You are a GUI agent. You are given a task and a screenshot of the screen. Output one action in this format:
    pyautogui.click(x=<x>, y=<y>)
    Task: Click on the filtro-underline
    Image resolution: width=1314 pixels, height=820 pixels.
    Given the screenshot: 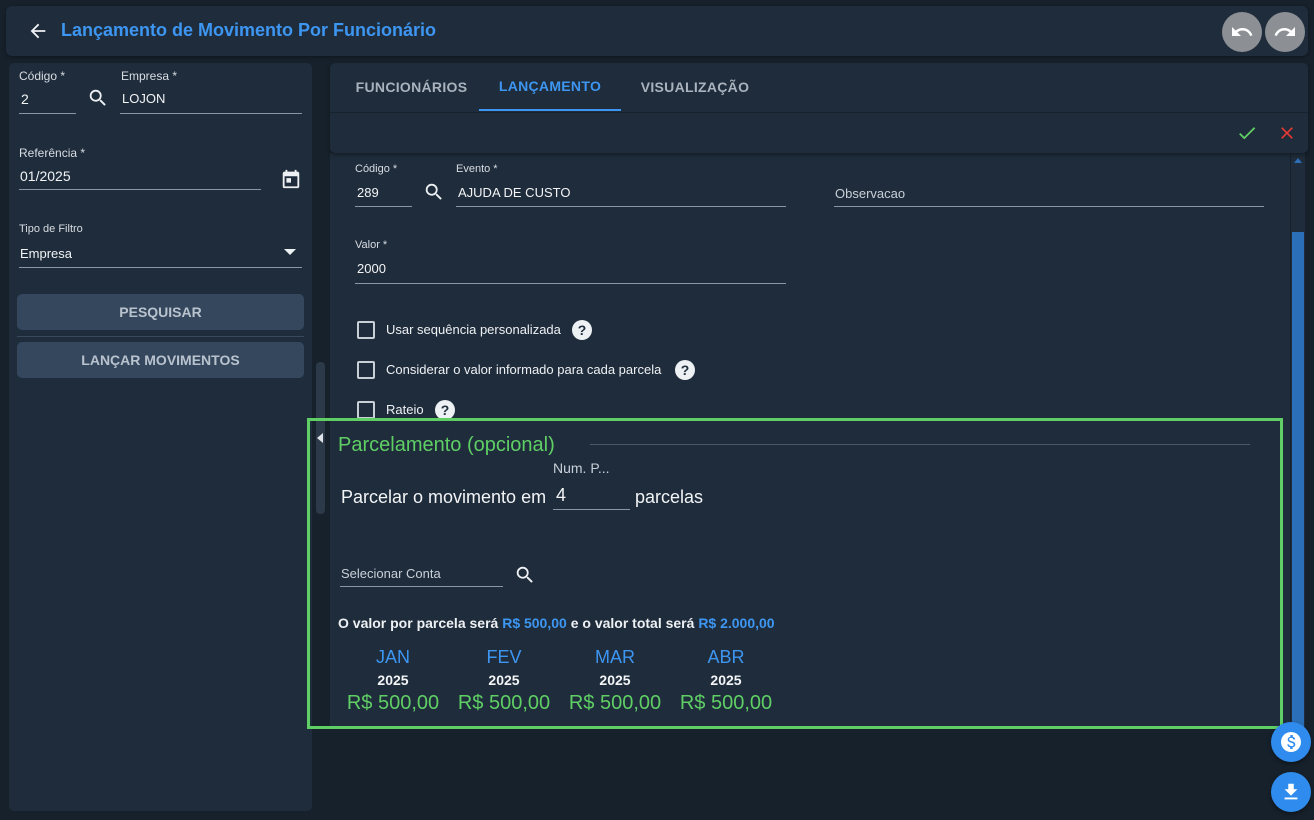 What is the action you would take?
    pyautogui.click(x=160, y=267)
    